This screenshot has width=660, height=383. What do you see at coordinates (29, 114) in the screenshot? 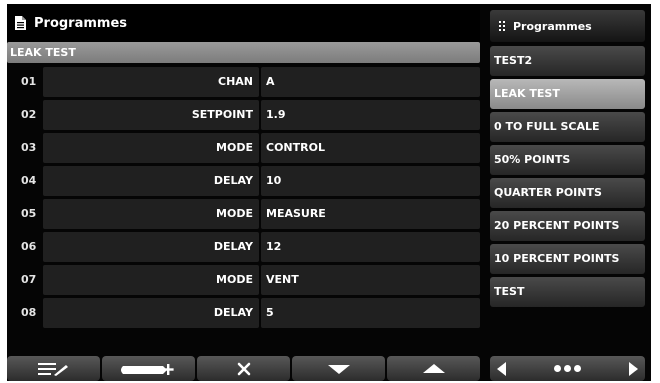
I see `step-number: 02` at bounding box center [29, 114].